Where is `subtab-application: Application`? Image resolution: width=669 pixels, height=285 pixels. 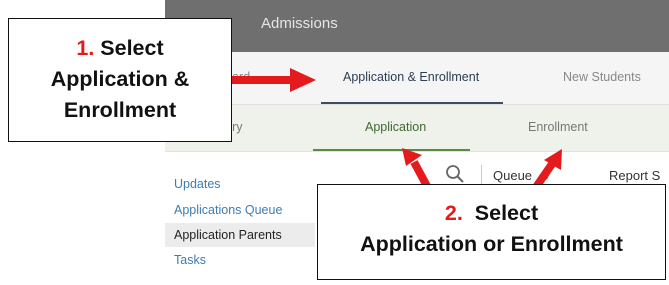 subtab-application: Application is located at coordinates (391, 128).